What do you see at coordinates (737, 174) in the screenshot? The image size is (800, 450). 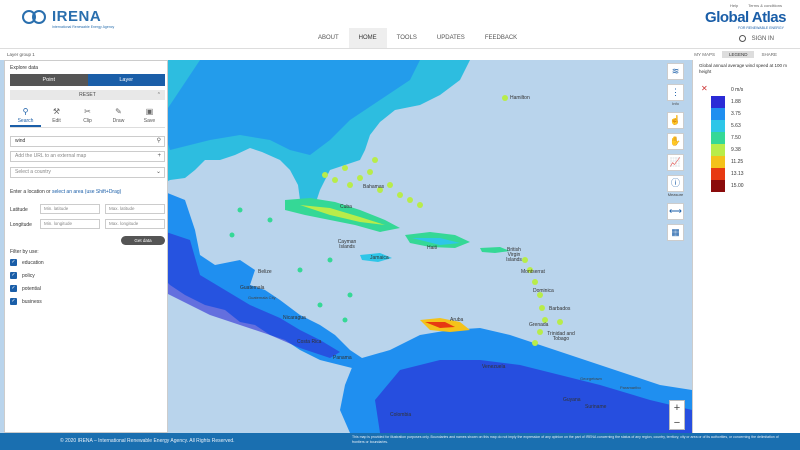 I see `legend-label: 13.13` at bounding box center [737, 174].